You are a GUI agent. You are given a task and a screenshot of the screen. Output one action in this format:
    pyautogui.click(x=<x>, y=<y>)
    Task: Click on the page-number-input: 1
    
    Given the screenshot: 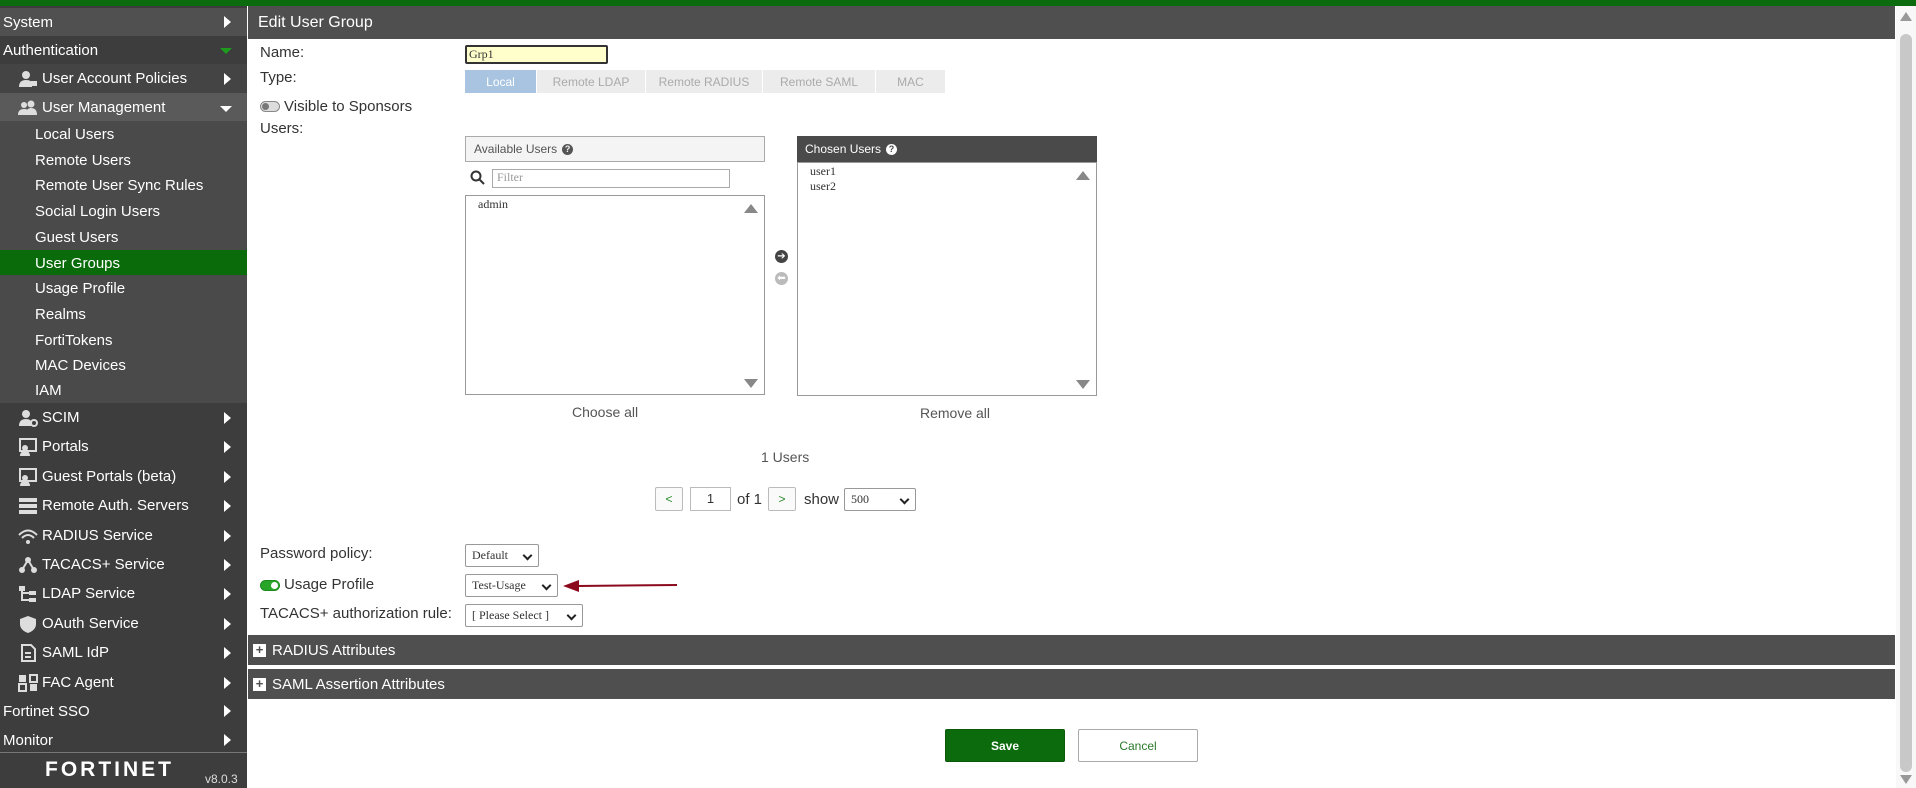 What is the action you would take?
    pyautogui.click(x=710, y=499)
    